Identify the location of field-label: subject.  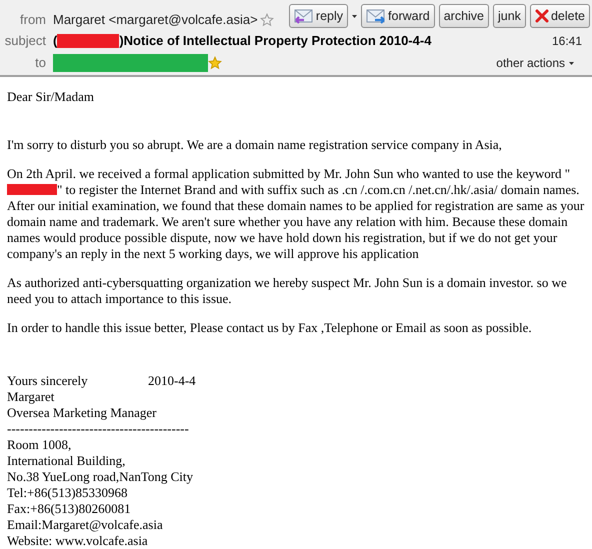
(25, 41).